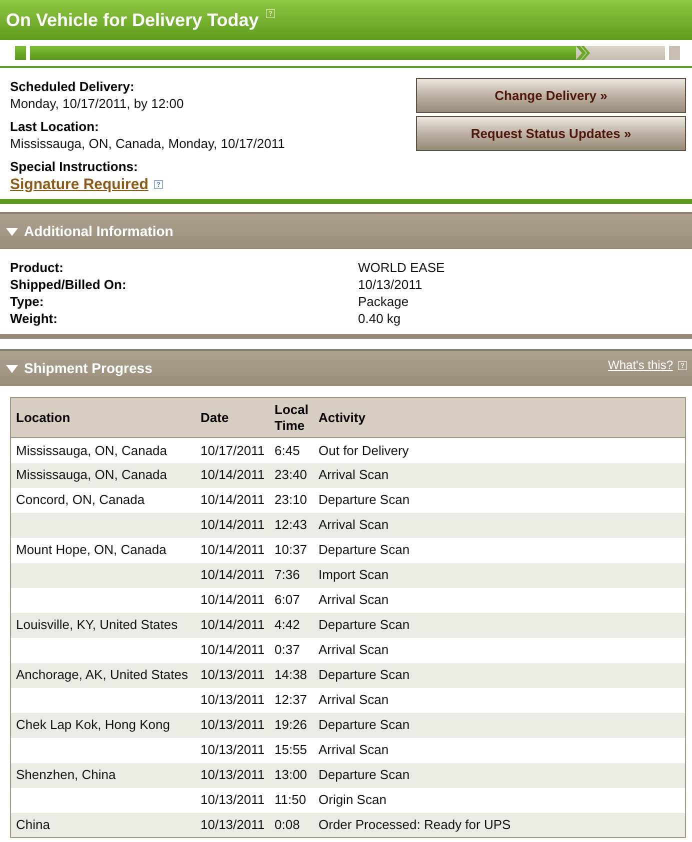 This screenshot has width=692, height=842. Describe the element at coordinates (291, 524) in the screenshot. I see `time-text: 12:43` at that location.